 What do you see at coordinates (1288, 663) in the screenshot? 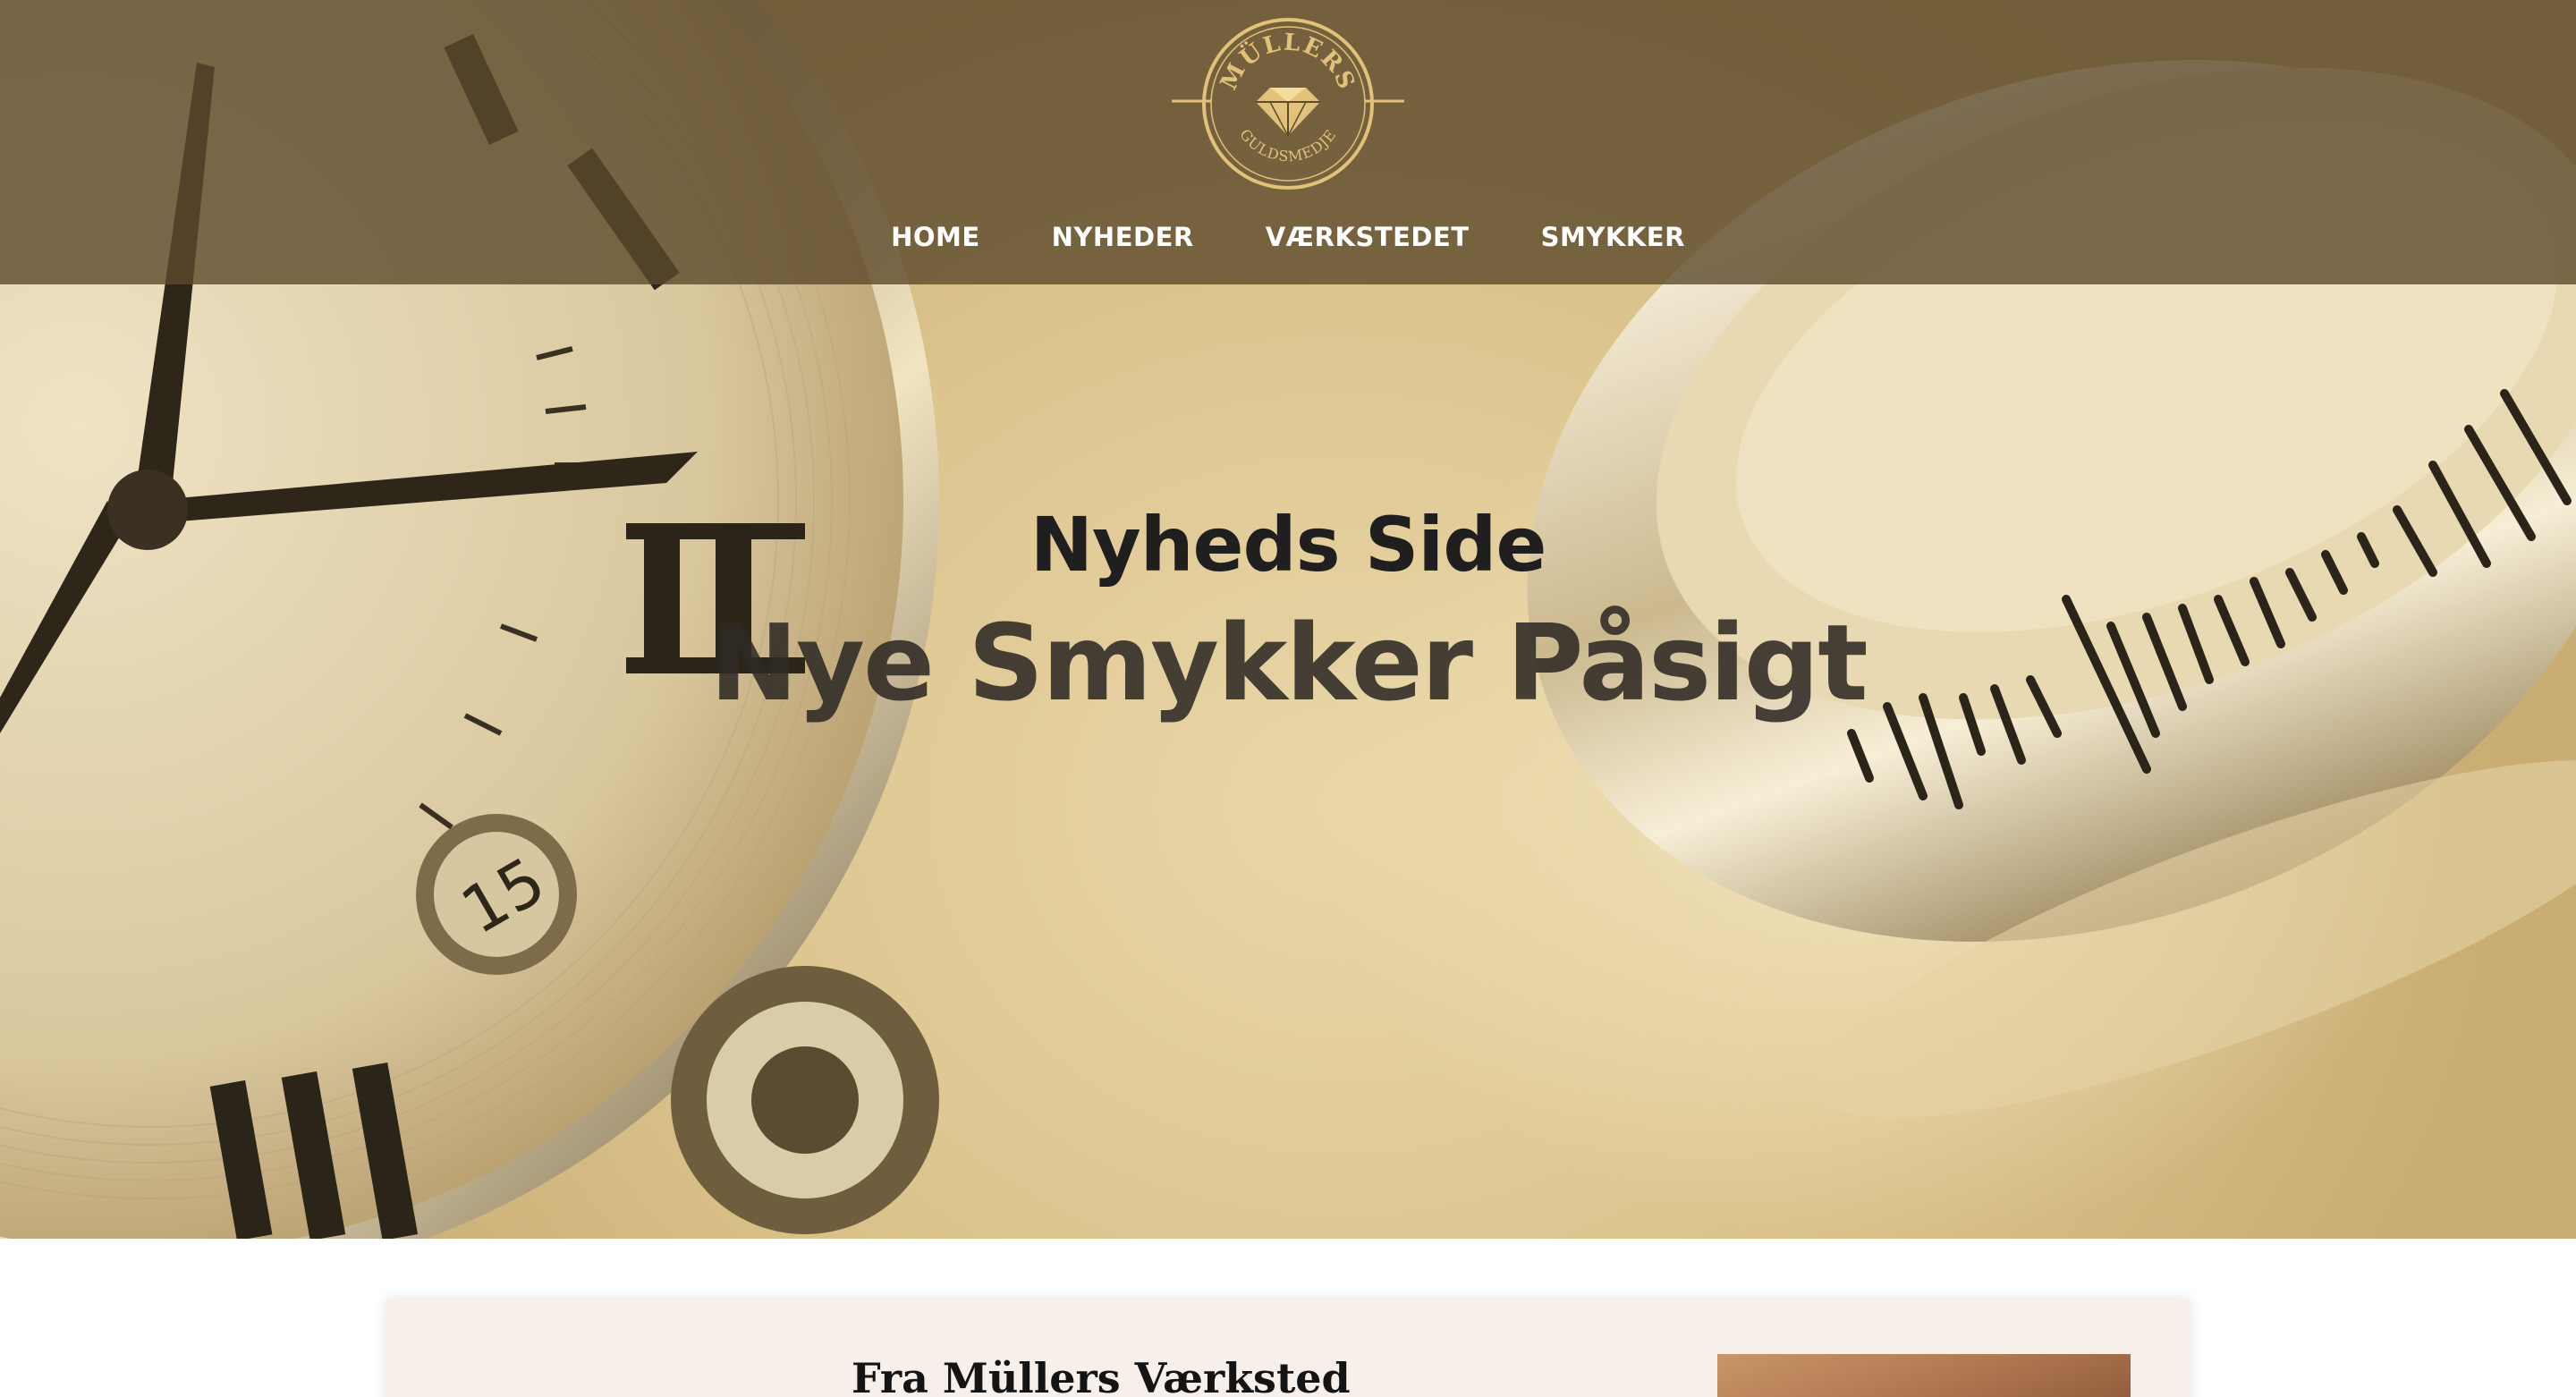
I see `hero-subtitle: Nye Smykker Påsigt` at bounding box center [1288, 663].